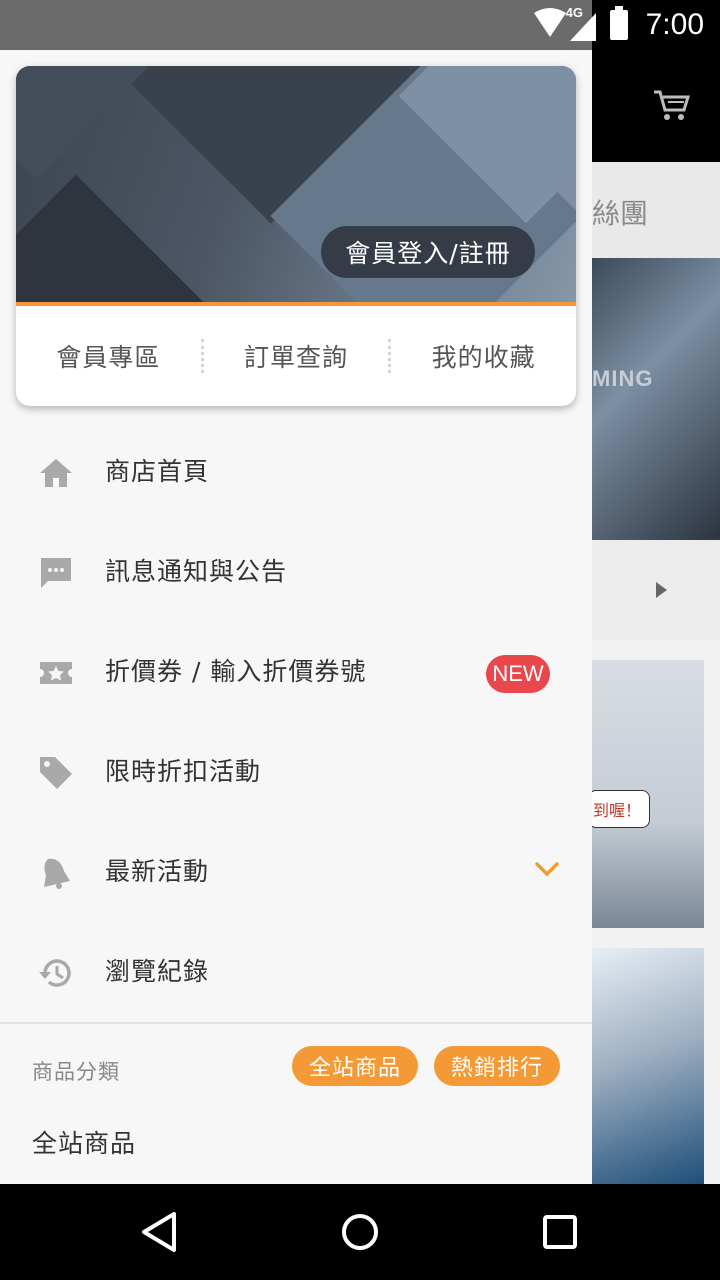 The width and height of the screenshot is (720, 1280). What do you see at coordinates (108, 356) in the screenshot?
I see `member-area-link: 會員專區` at bounding box center [108, 356].